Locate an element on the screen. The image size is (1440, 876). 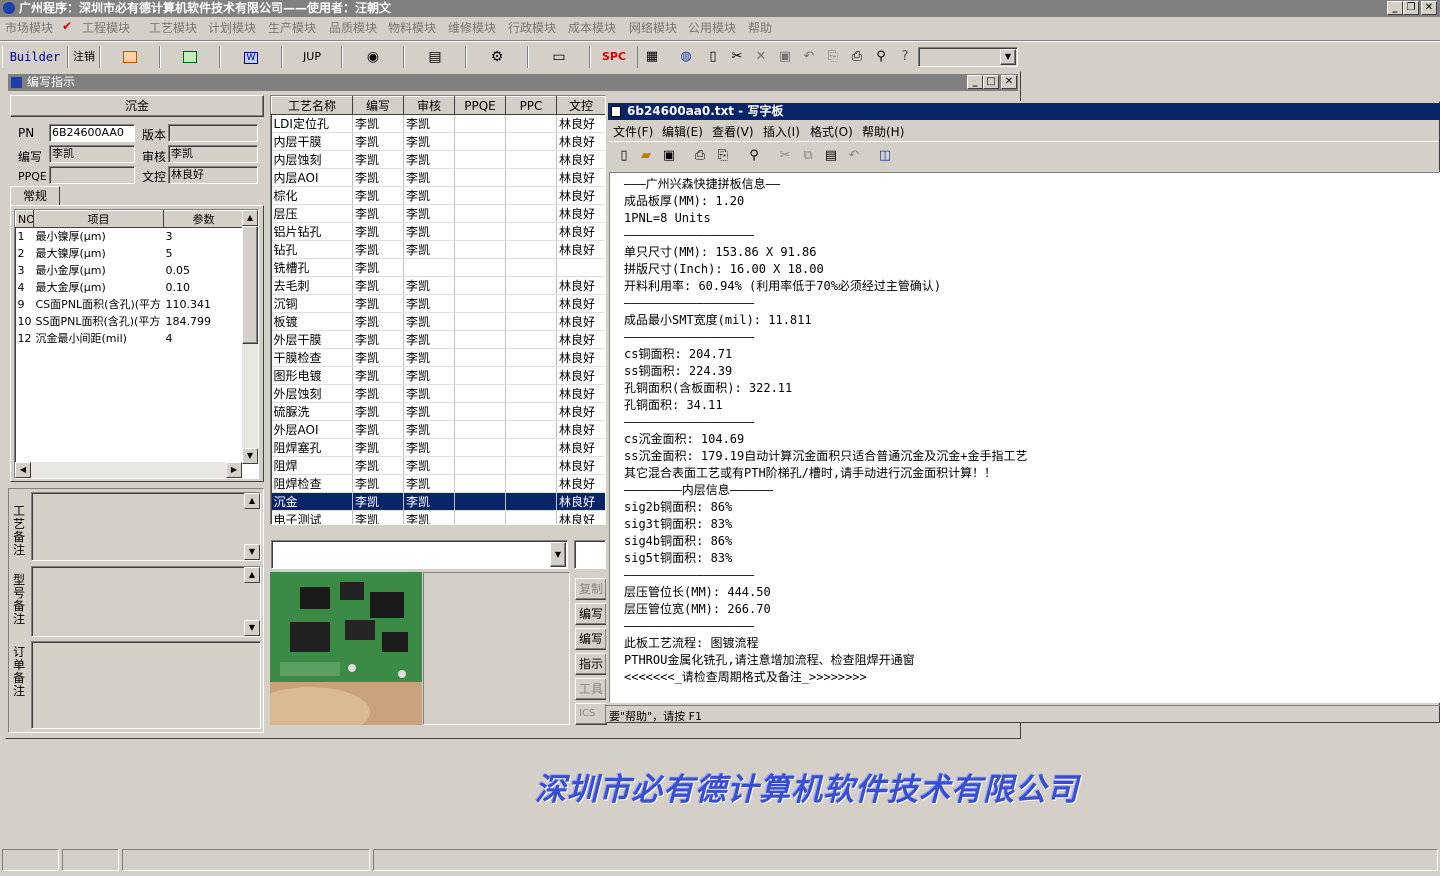
database-icon: ▤ is located at coordinates (435, 57).